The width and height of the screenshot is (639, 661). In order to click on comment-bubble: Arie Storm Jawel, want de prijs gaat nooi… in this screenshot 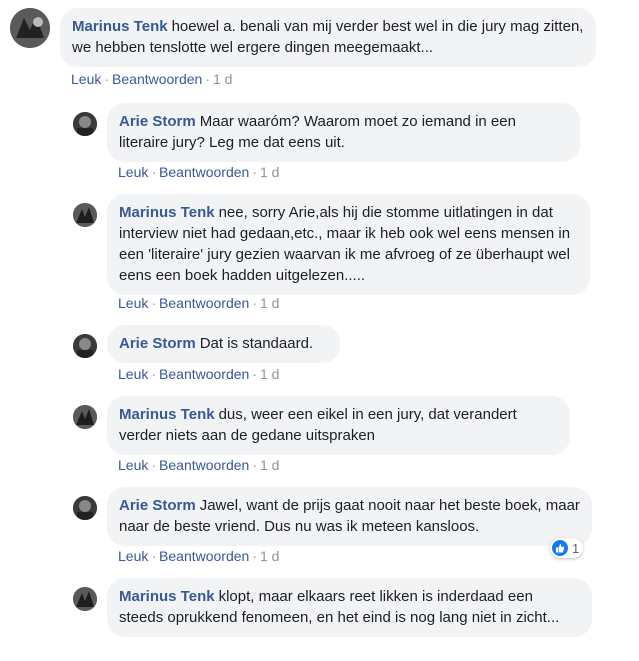, I will do `click(349, 516)`.